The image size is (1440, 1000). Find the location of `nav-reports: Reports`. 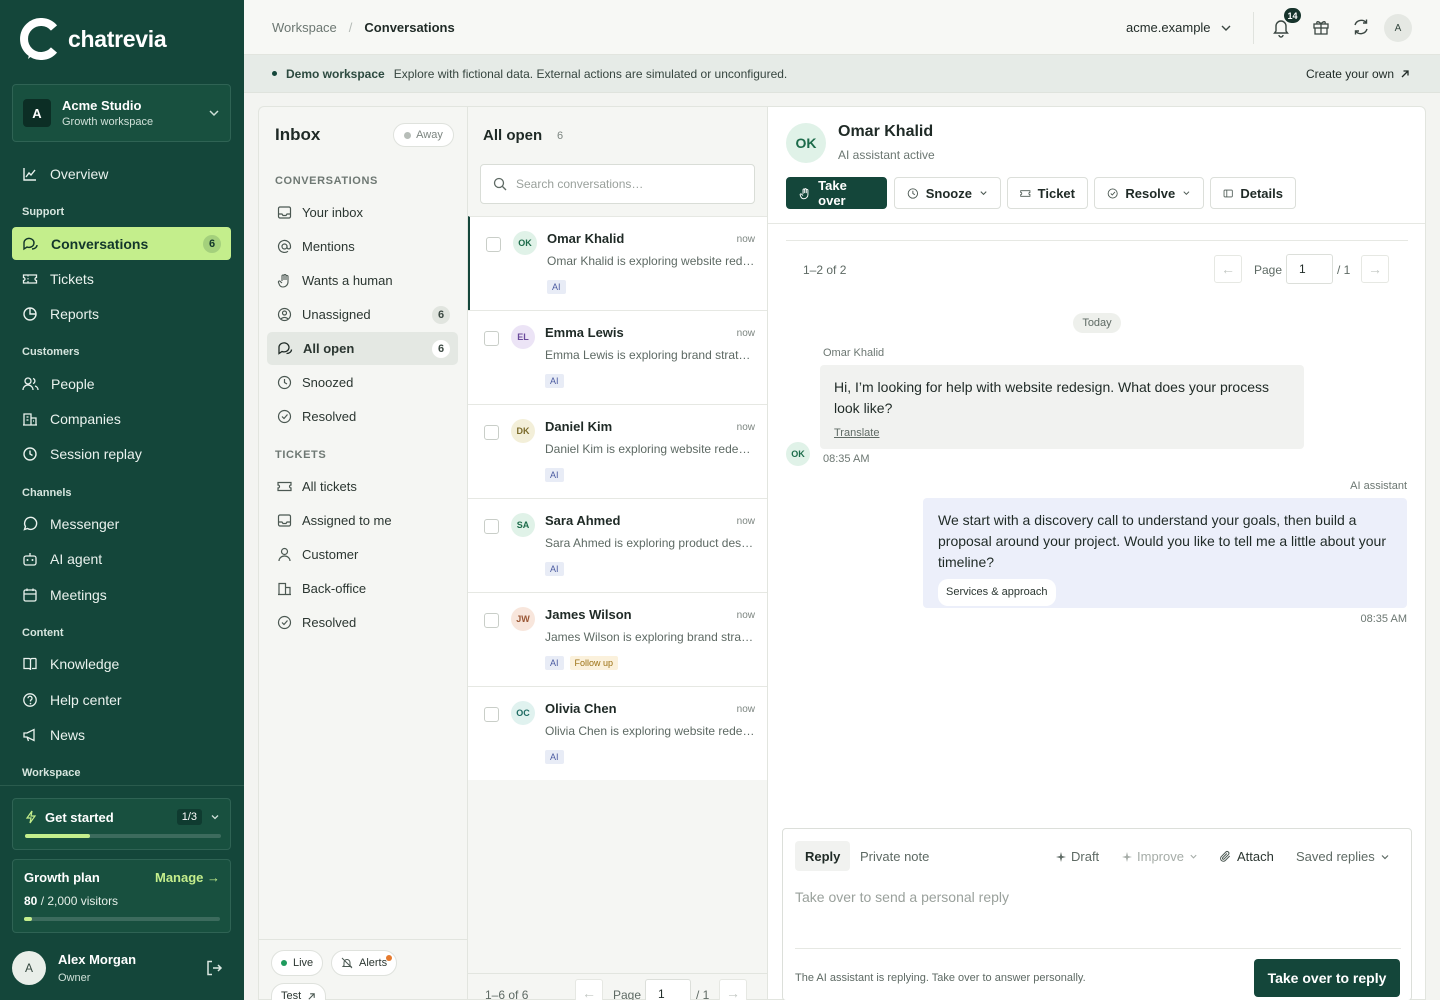

nav-reports: Reports is located at coordinates (121, 313).